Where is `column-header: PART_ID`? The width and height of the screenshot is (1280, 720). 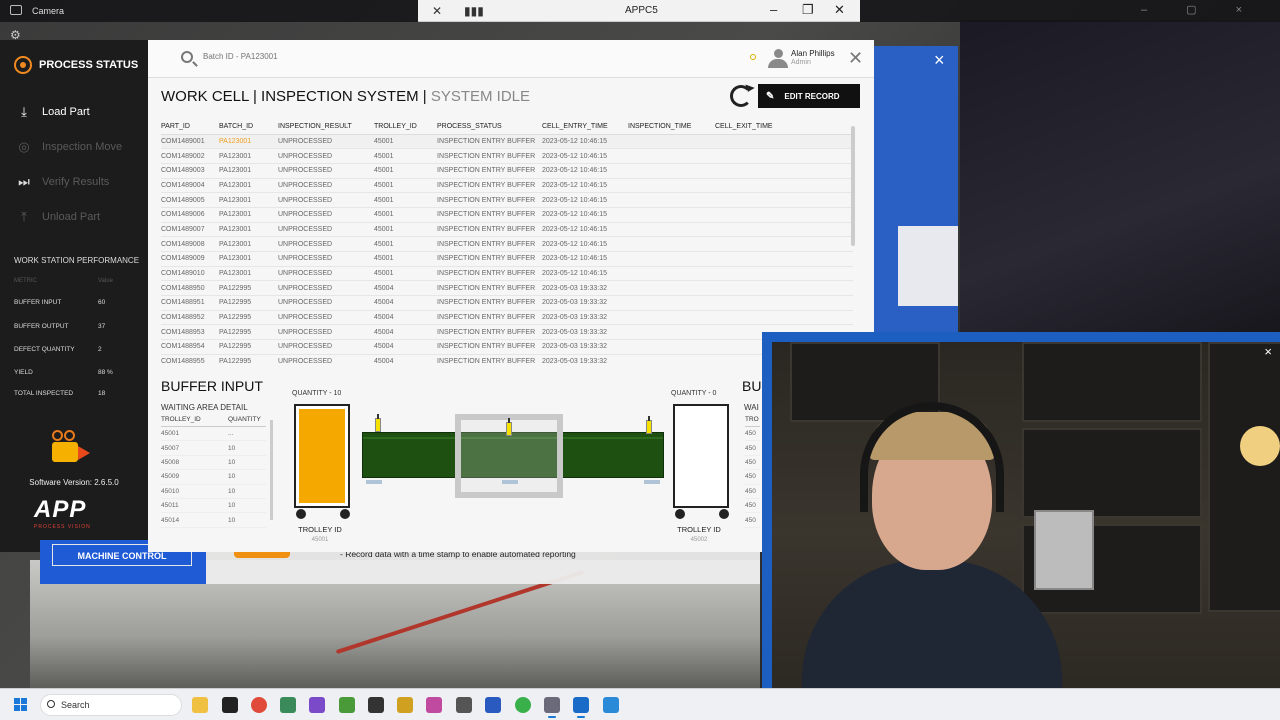 column-header: PART_ID is located at coordinates (190, 127).